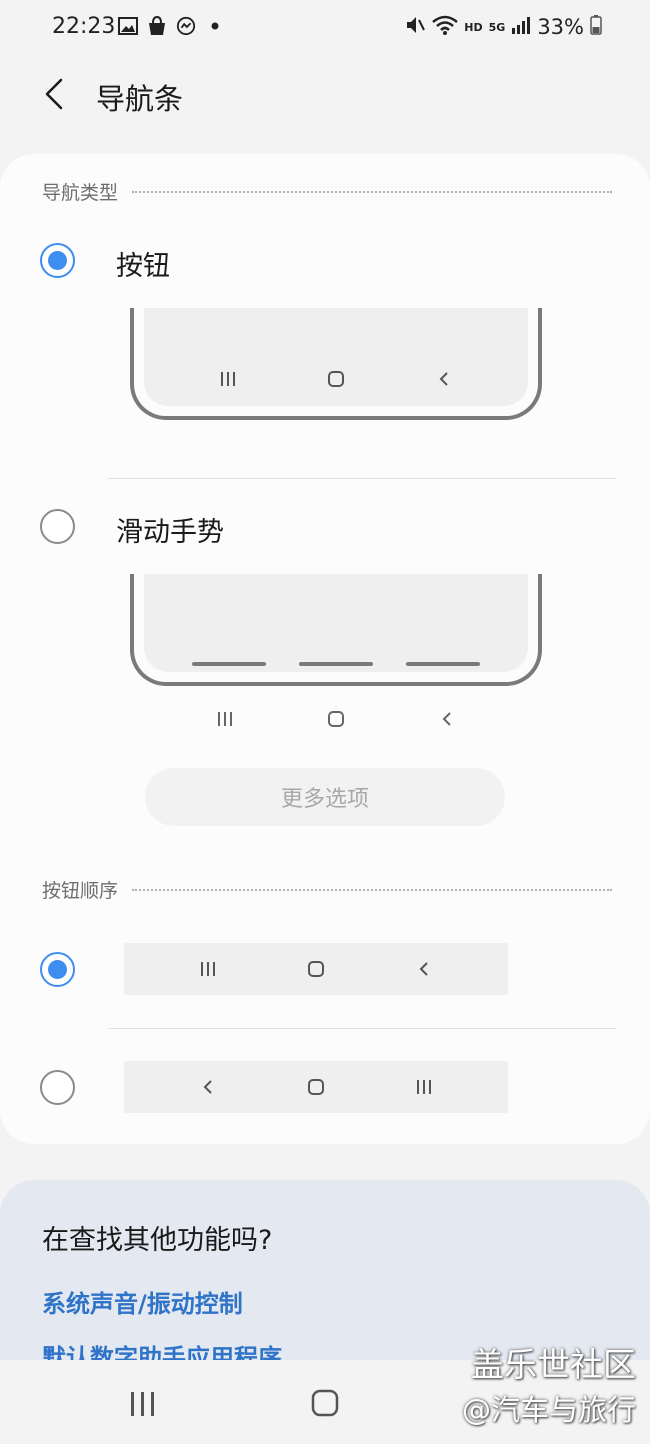 This screenshot has width=650, height=1444. What do you see at coordinates (325, 95) in the screenshot?
I see `app-bar: 导航条` at bounding box center [325, 95].